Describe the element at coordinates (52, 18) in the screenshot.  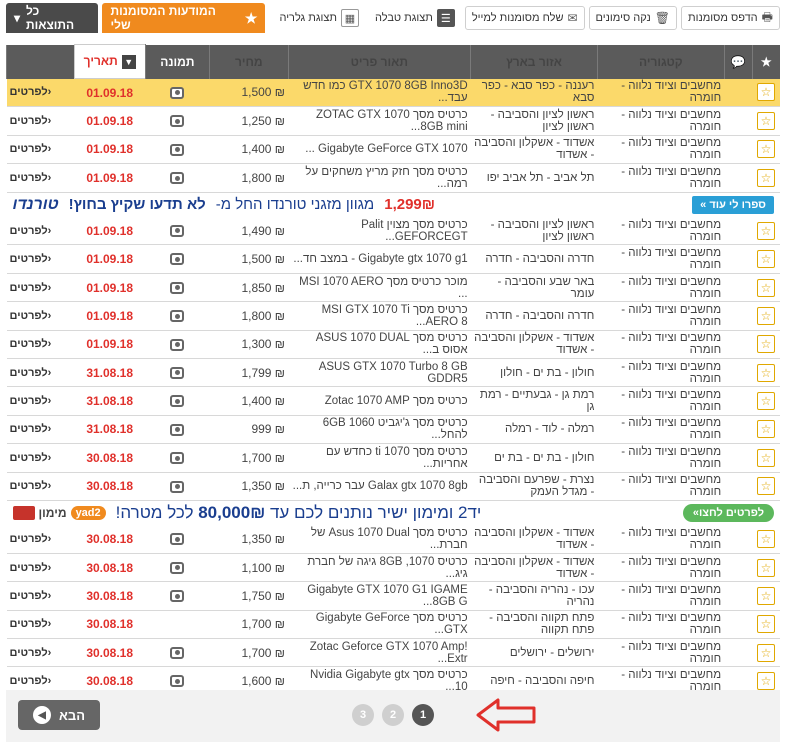
I see `all-results-tab: כל התוצאות ▾` at that location.